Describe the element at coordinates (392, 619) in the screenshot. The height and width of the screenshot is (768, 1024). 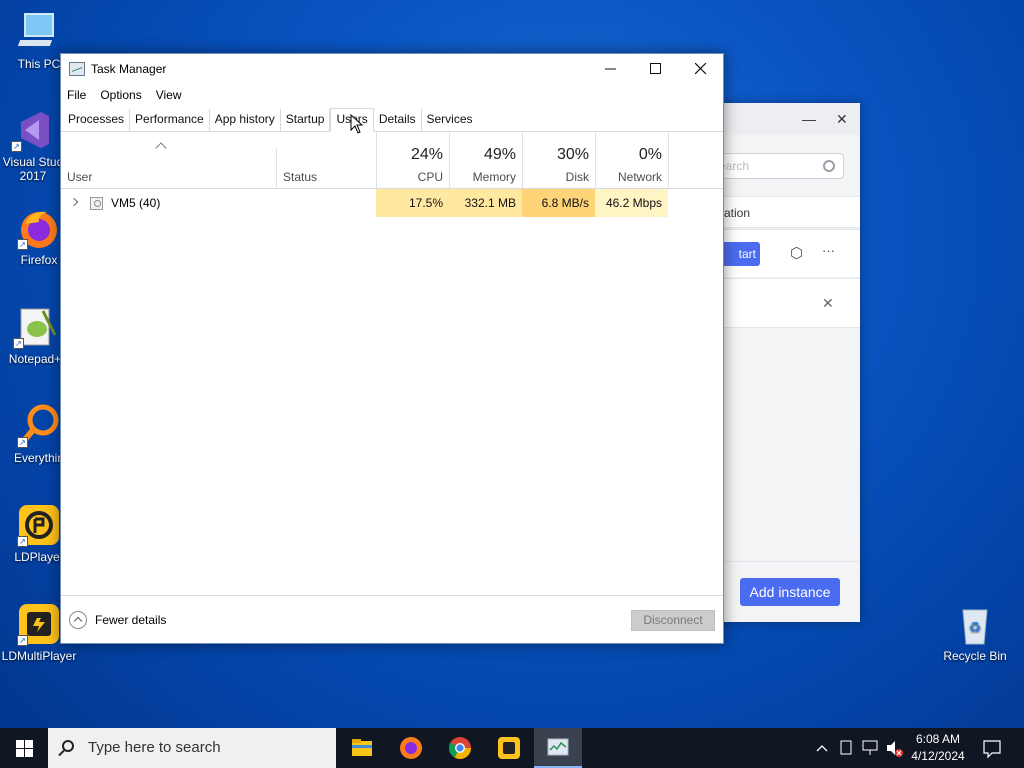
I see `window-footer: Fewer details Disconnect` at that location.